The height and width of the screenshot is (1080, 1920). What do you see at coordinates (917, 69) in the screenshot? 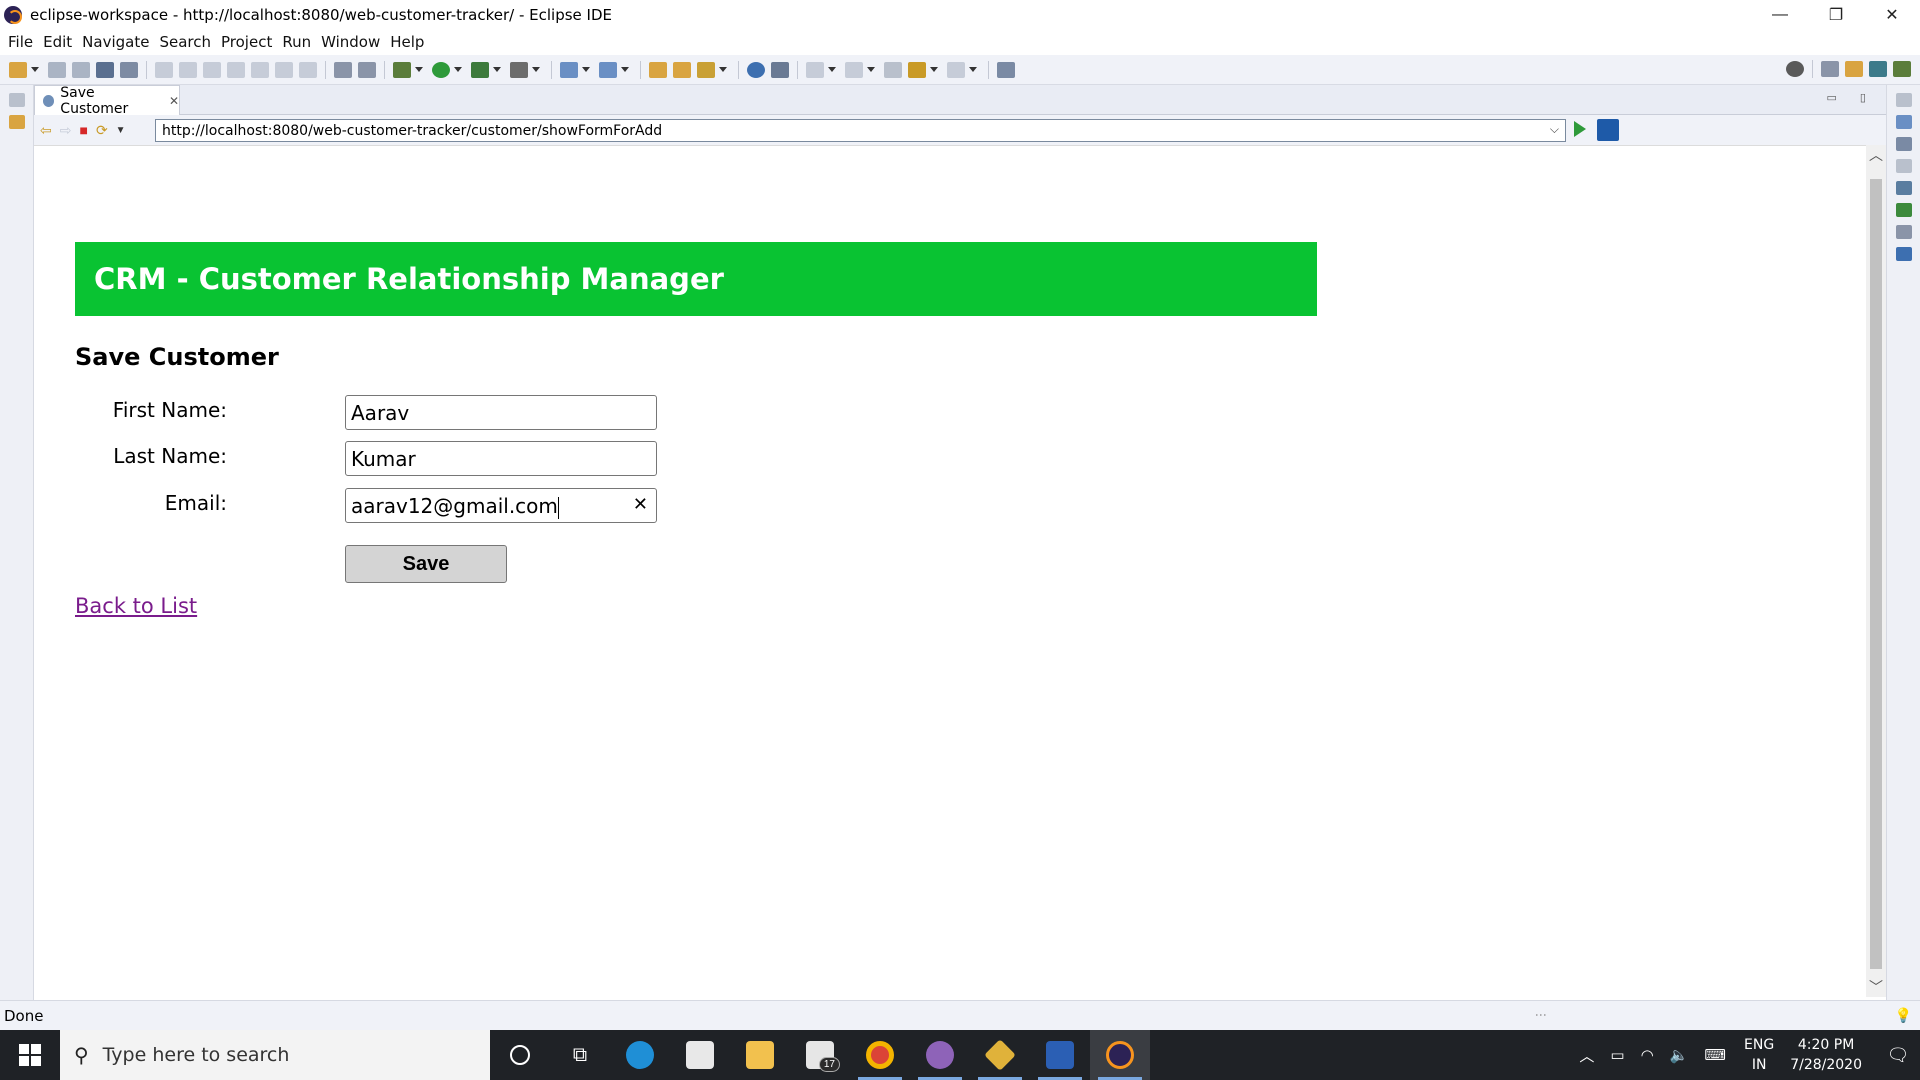
I see `back-icon` at bounding box center [917, 69].